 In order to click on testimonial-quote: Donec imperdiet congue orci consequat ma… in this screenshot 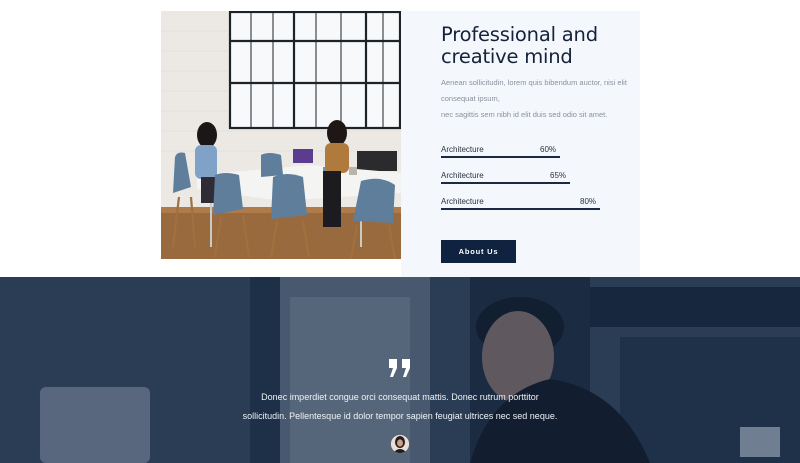, I will do `click(400, 407)`.